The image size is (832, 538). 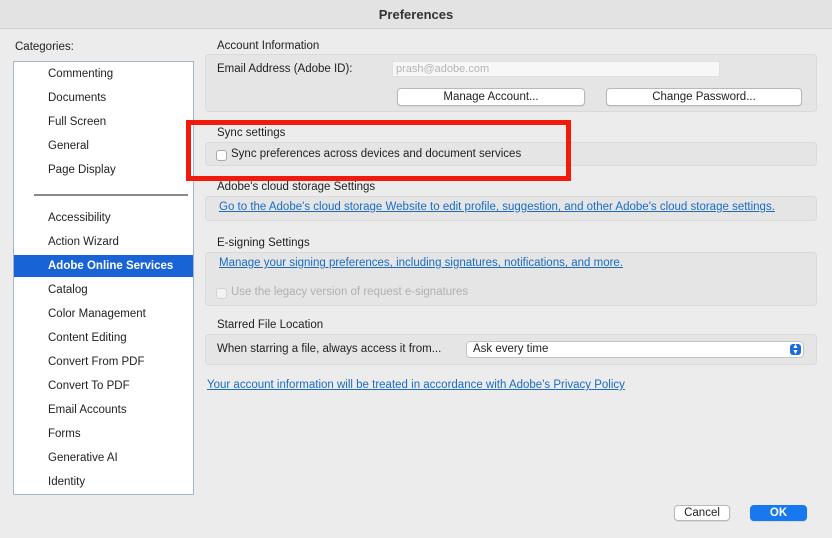 What do you see at coordinates (103, 290) in the screenshot?
I see `category-catalog: Catalog` at bounding box center [103, 290].